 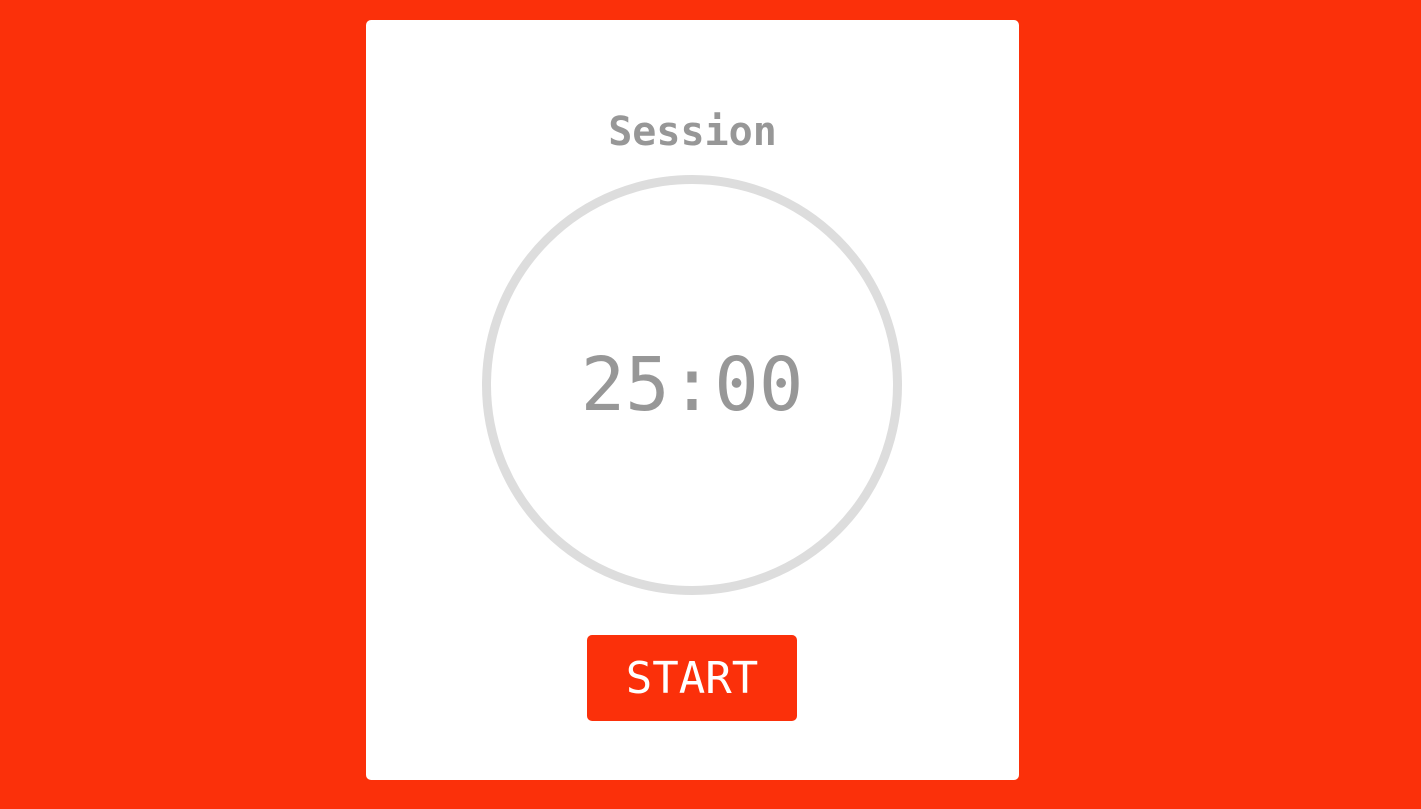 I want to click on session-title: Session, so click(x=692, y=132).